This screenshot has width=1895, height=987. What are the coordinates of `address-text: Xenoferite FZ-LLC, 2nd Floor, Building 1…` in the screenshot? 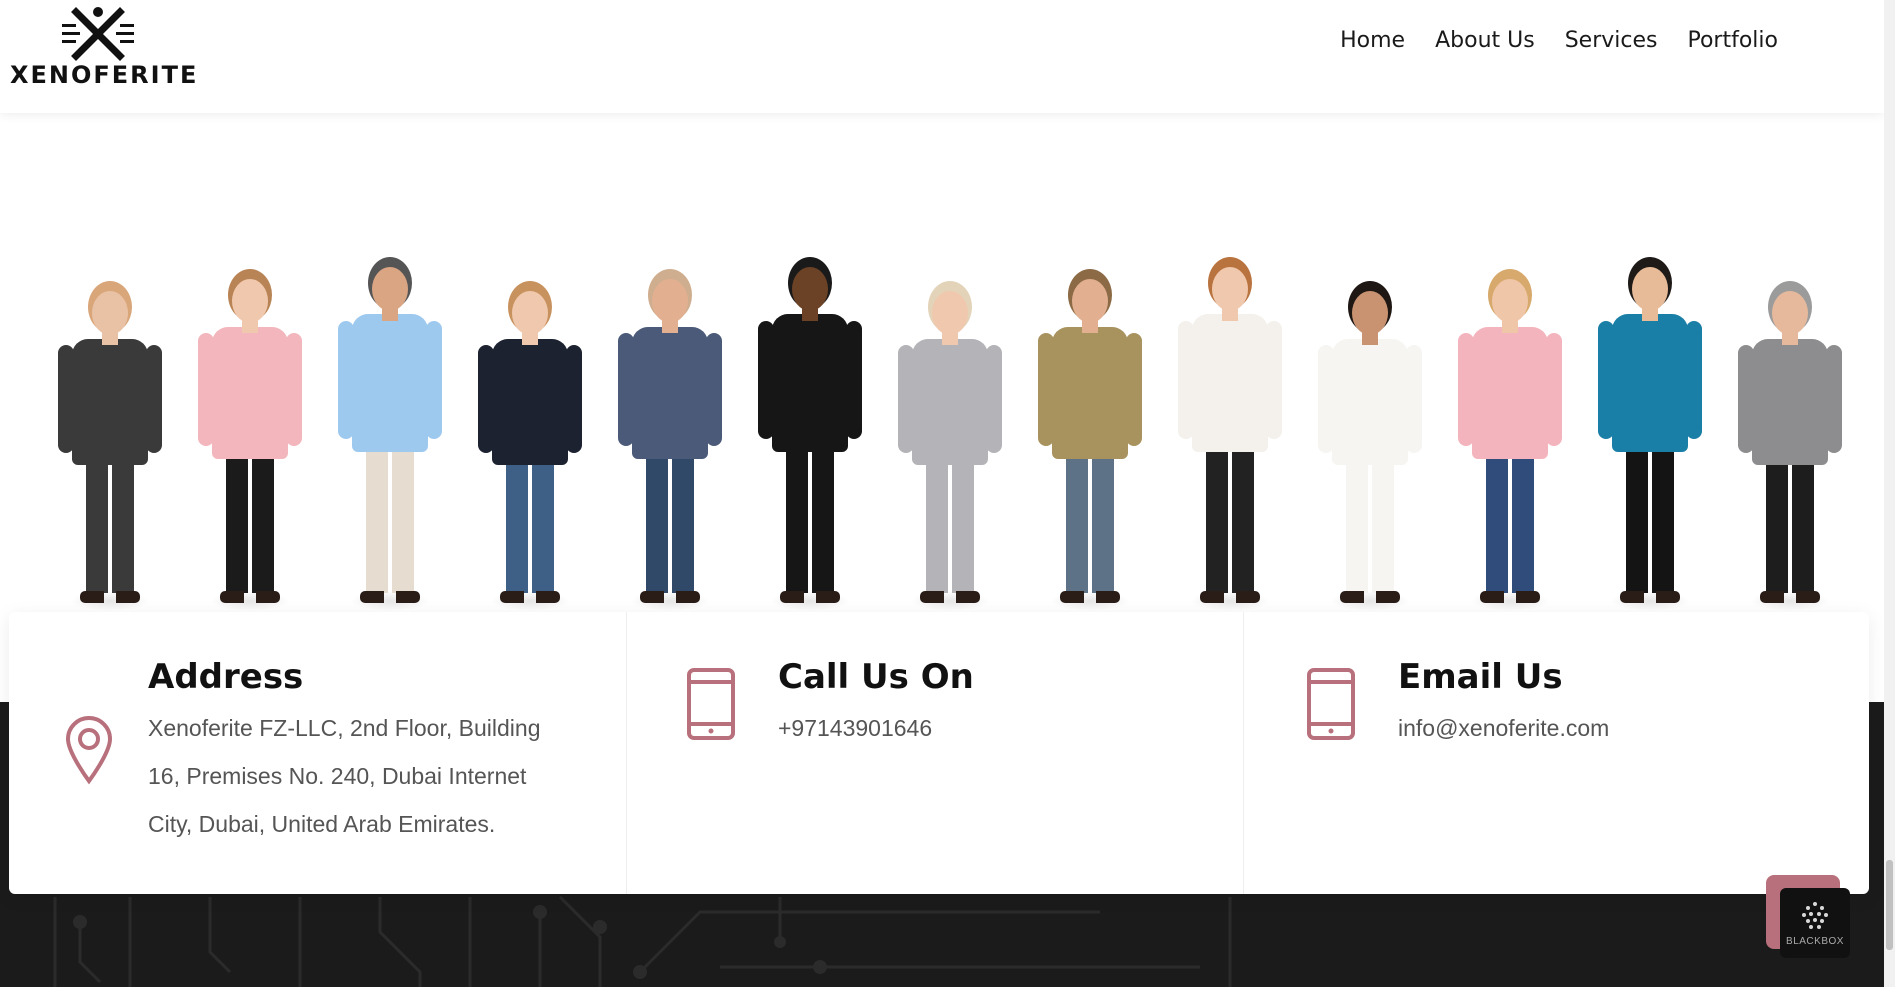 It's located at (368, 776).